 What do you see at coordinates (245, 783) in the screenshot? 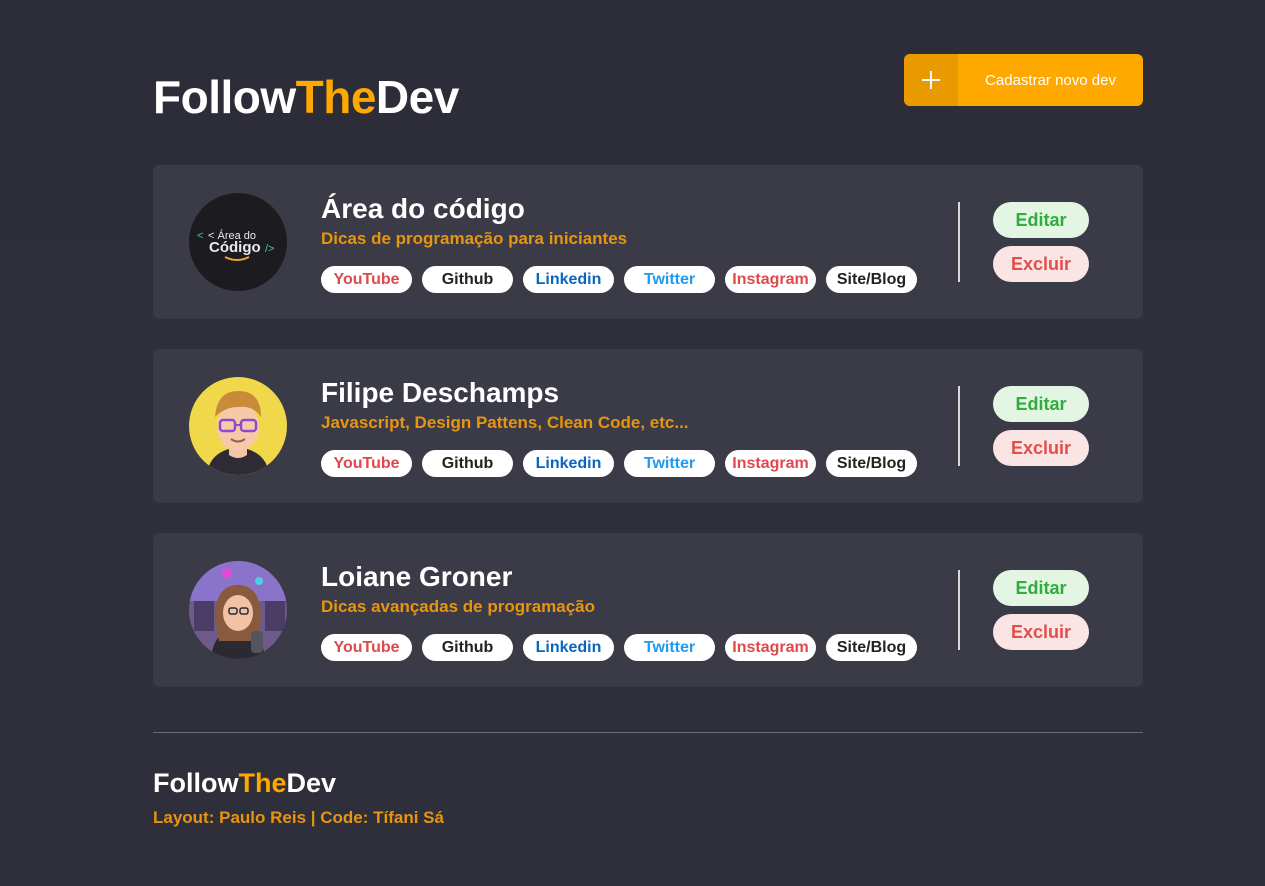
I see `footer-logo: FollowTheDev` at bounding box center [245, 783].